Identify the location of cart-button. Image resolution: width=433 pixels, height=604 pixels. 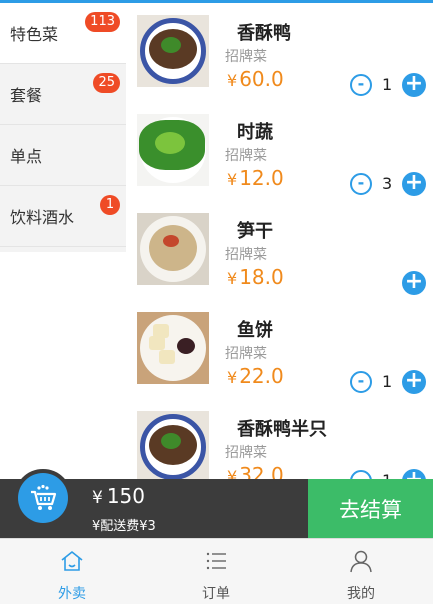
(43, 498).